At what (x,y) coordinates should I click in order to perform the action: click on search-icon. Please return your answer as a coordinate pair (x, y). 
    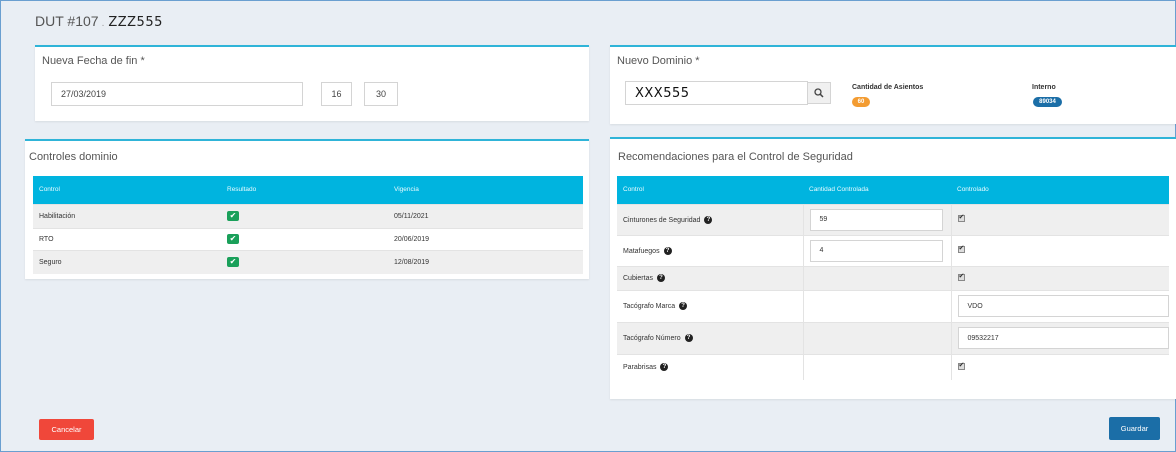
    Looking at the image, I should click on (819, 93).